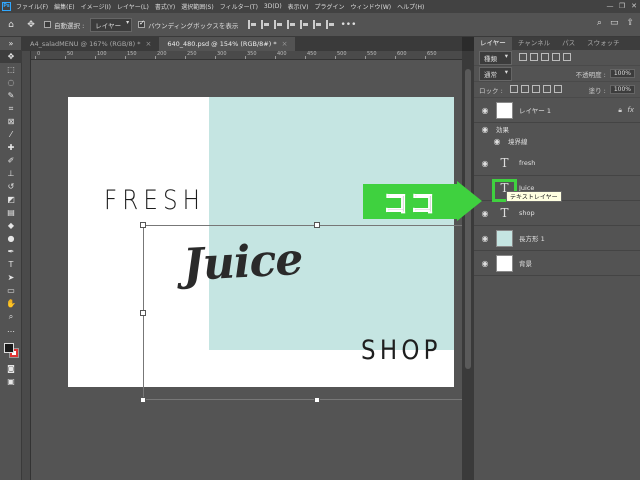  I want to click on menu-edit: 編集(E), so click(64, 6).